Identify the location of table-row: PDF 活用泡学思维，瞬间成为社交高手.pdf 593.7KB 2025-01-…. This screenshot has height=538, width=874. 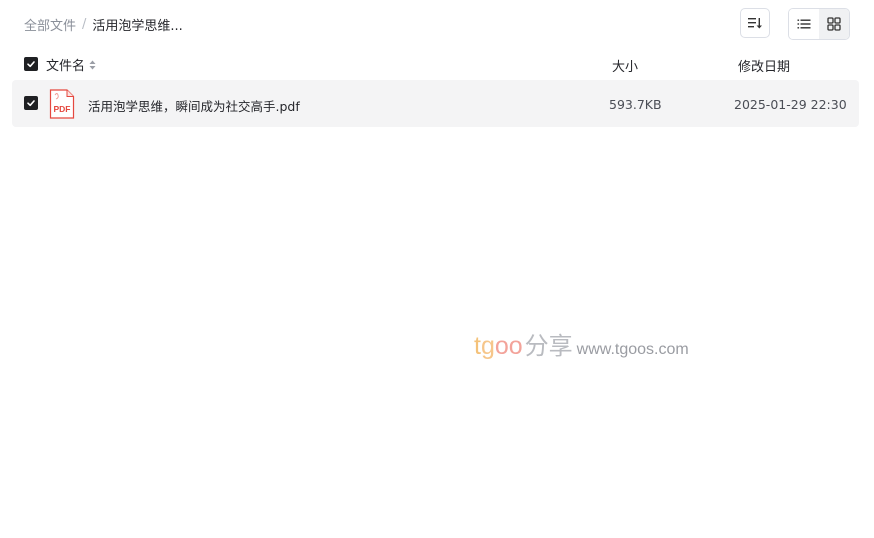
(435, 103).